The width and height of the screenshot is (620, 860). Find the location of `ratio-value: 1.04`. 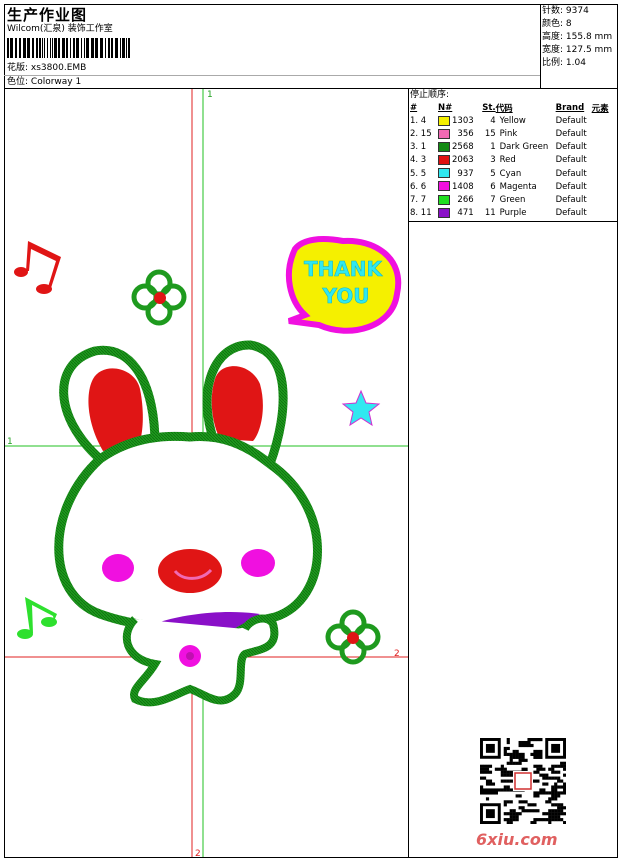

ratio-value: 1.04 is located at coordinates (575, 63).